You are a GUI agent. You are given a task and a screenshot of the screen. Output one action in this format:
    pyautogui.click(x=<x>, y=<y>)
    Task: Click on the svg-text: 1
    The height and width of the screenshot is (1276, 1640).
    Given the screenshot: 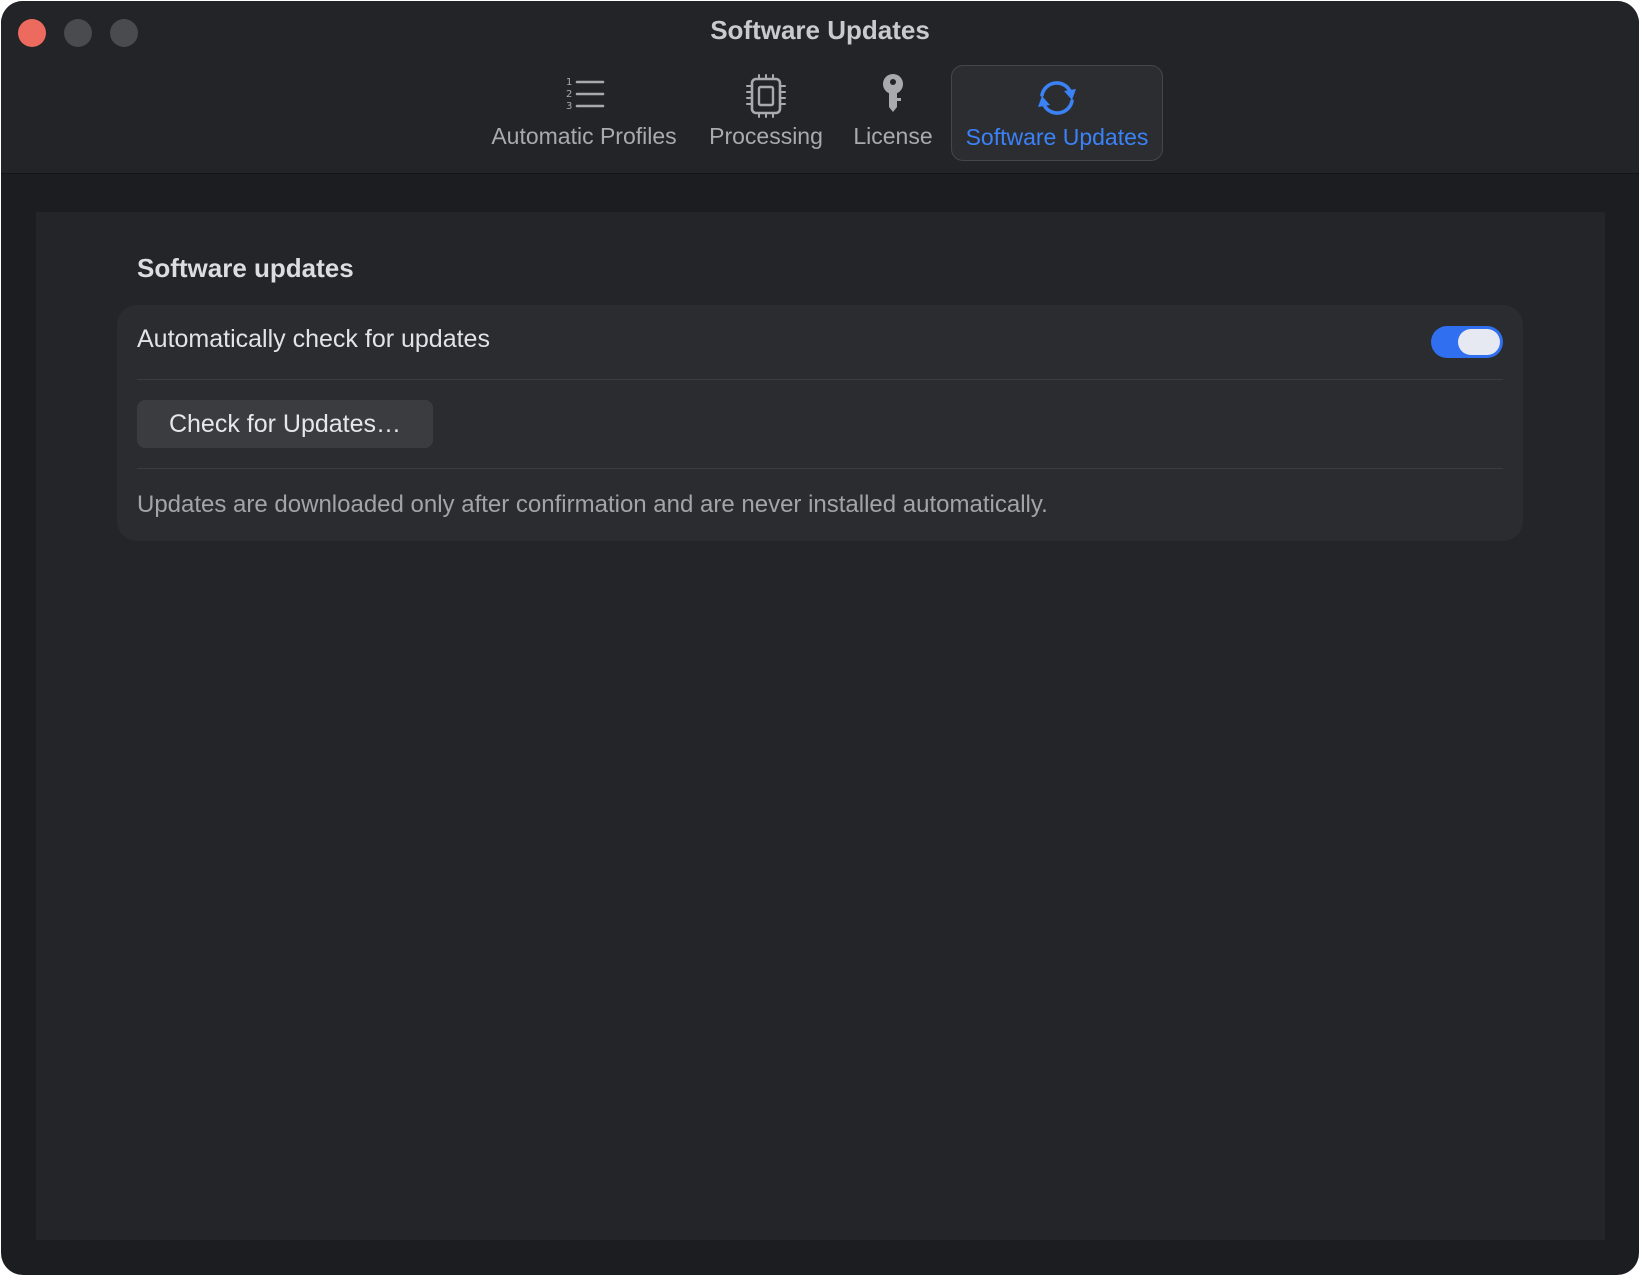 What is the action you would take?
    pyautogui.click(x=569, y=82)
    